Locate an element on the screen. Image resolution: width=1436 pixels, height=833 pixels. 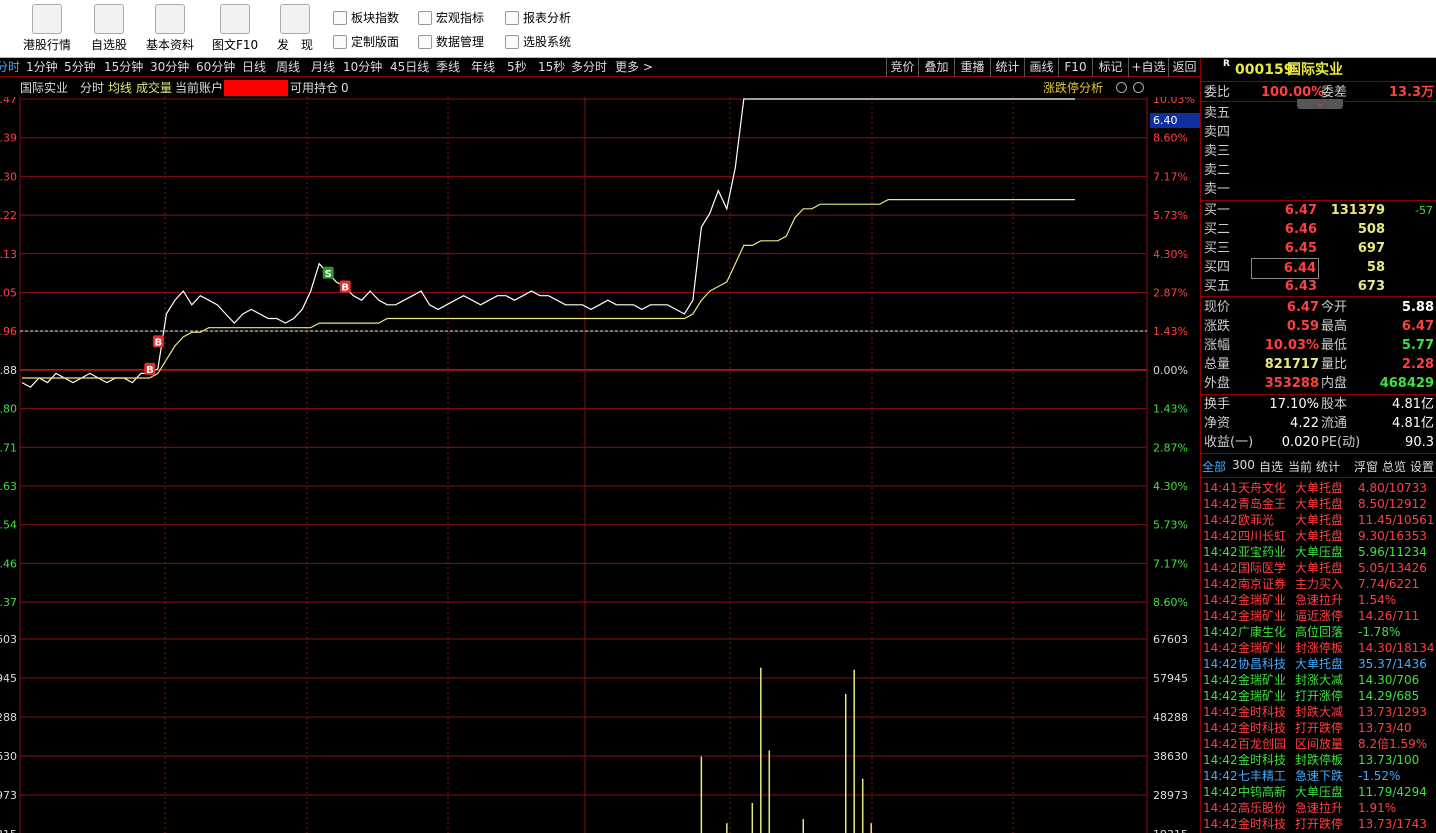
chart-tool-button-5: F10 is located at coordinates (1075, 67).